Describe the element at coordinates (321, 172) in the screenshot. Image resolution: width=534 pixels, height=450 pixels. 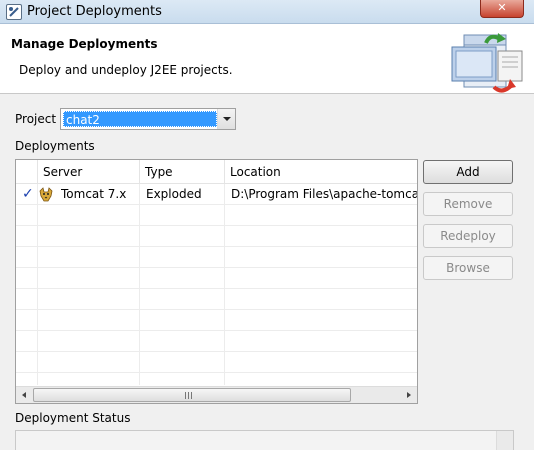
I see `column-header-location: Location` at that location.